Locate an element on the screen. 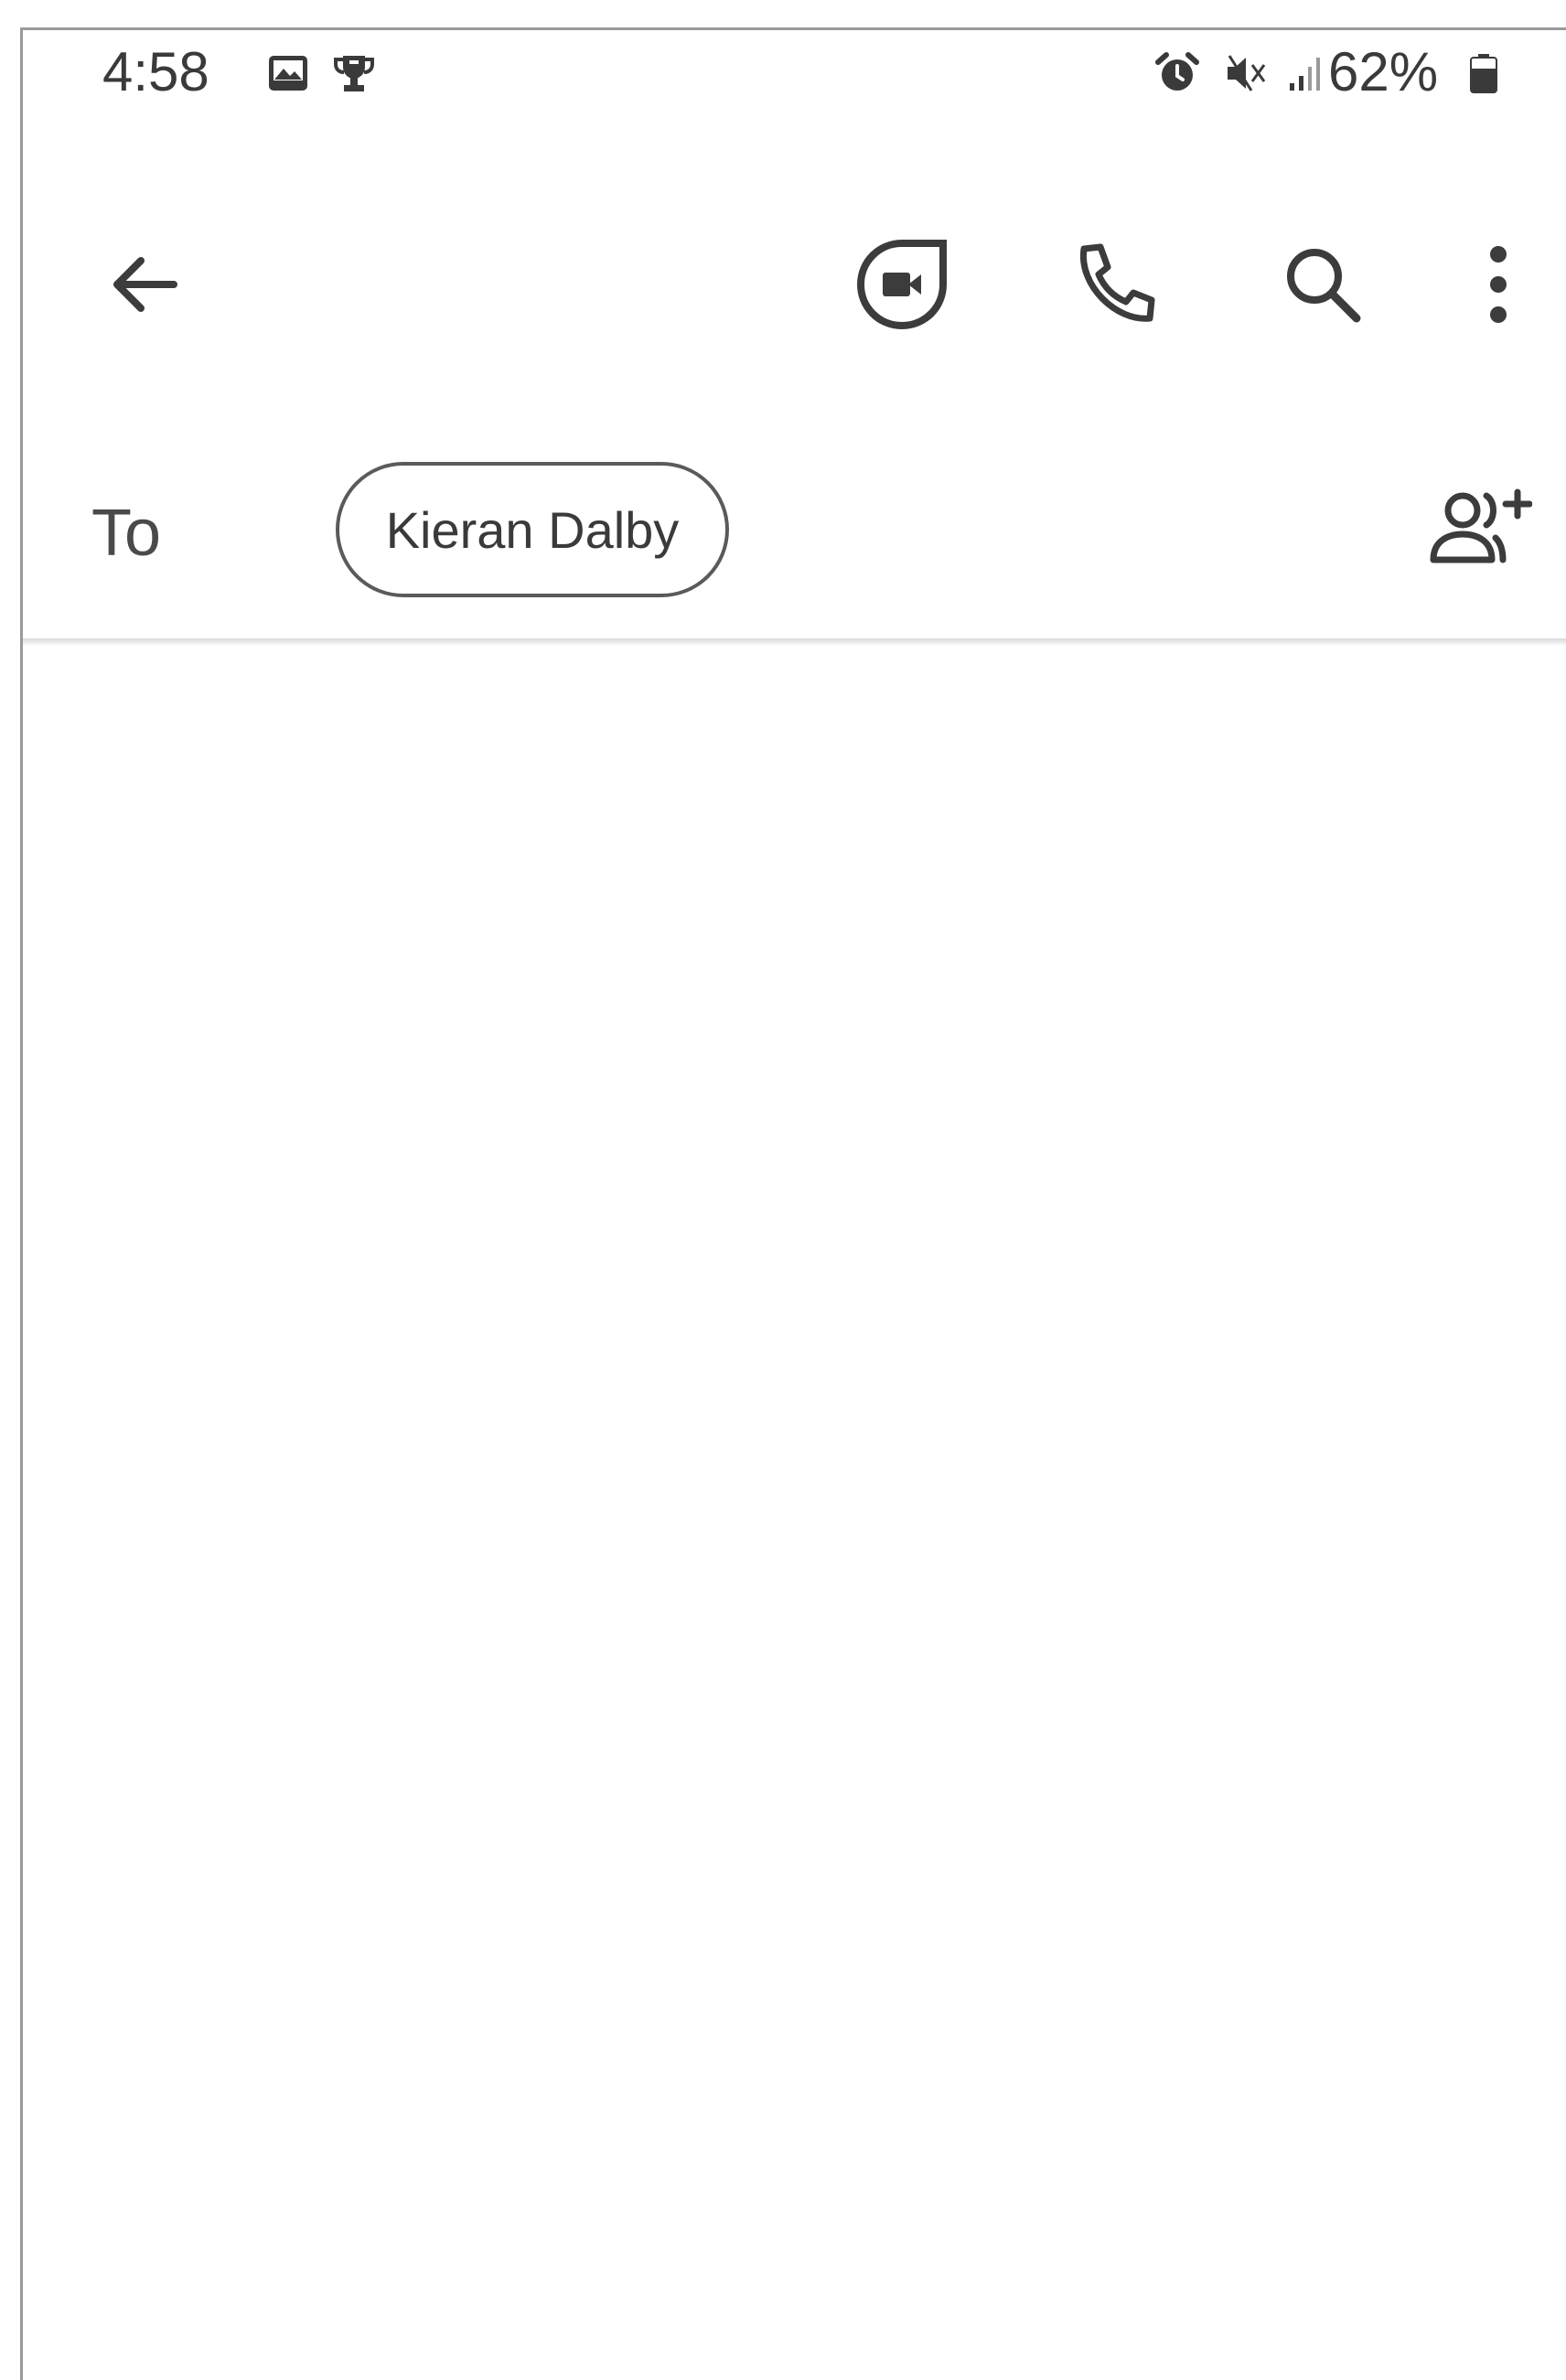  more-options-button is located at coordinates (1498, 284).